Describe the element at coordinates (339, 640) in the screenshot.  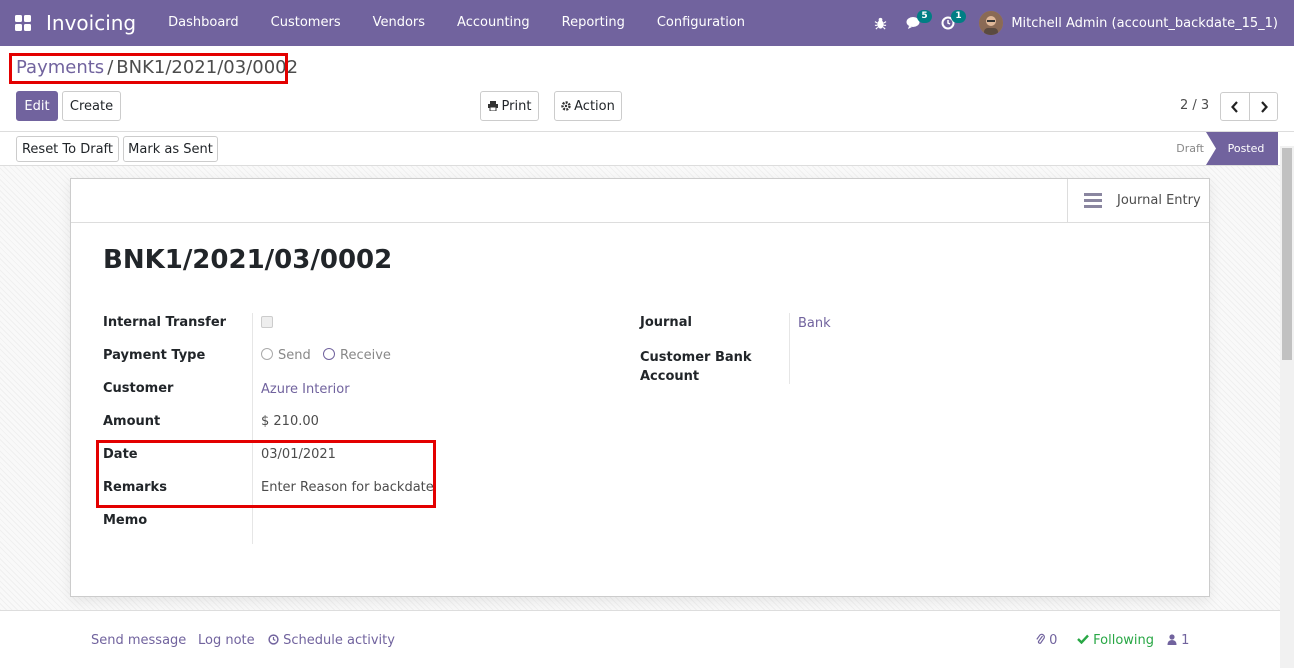
I see `schedule-activity-label: Schedule activity` at that location.